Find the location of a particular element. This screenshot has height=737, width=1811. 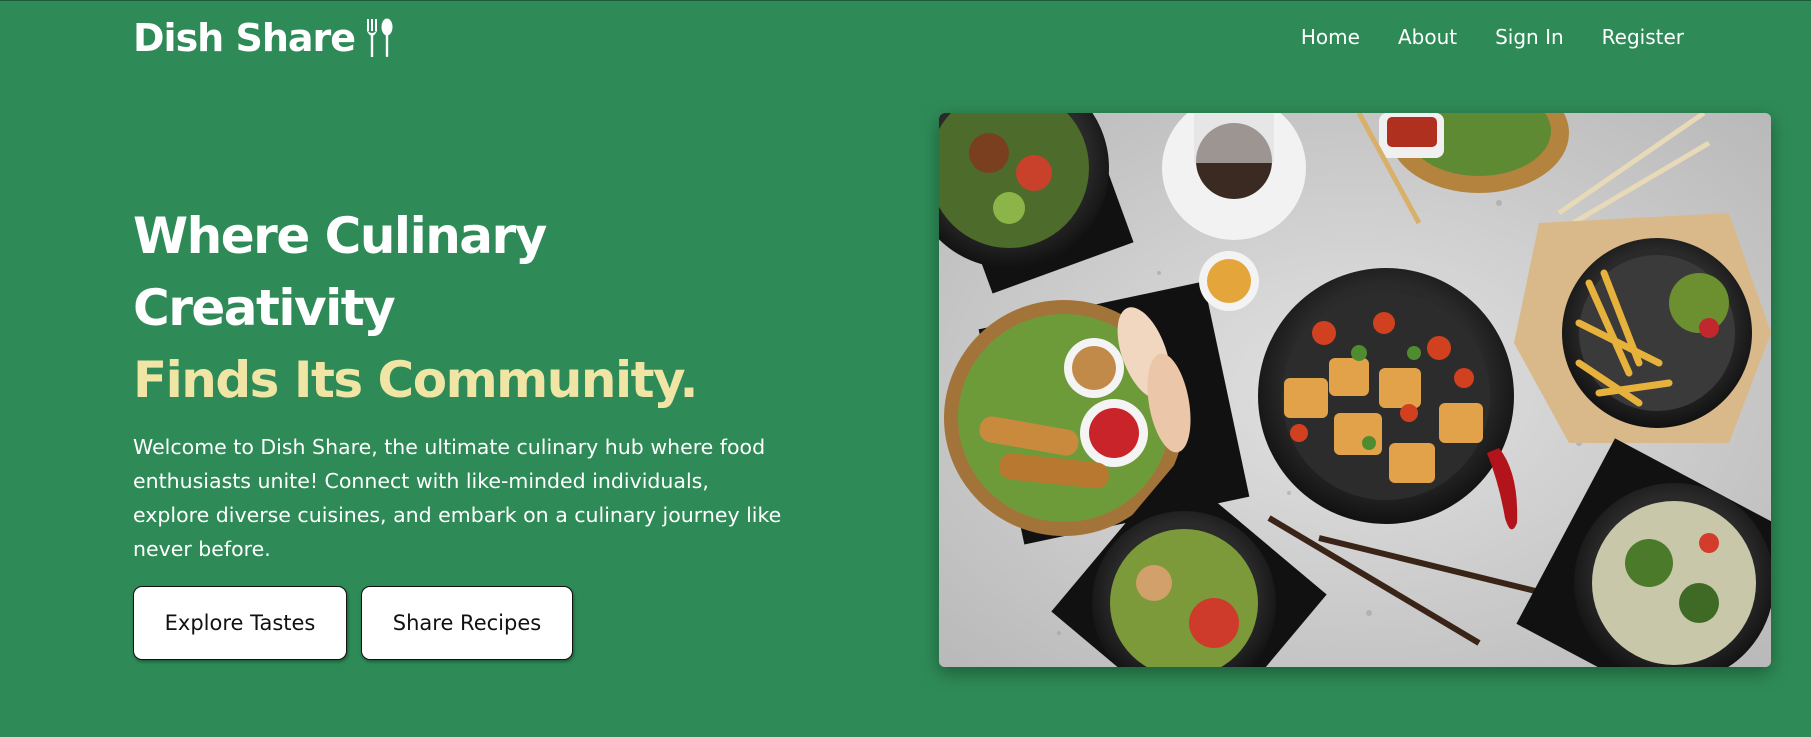

nav-about: About is located at coordinates (1427, 37).